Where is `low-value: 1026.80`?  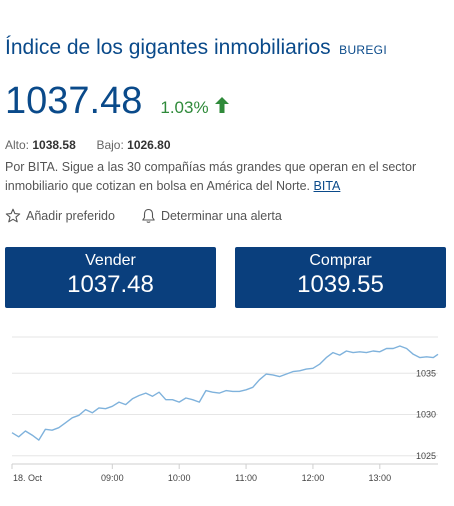
low-value: 1026.80 is located at coordinates (149, 145).